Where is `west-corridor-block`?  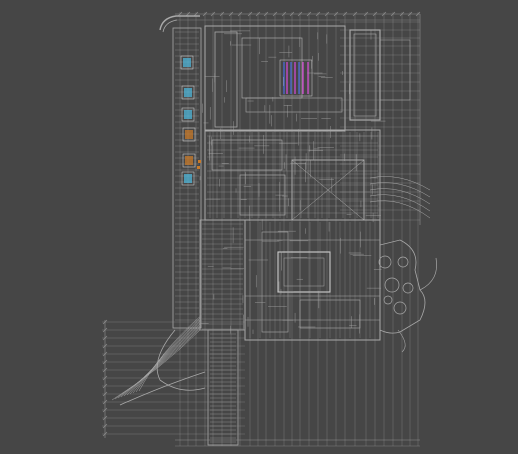 west-corridor-block is located at coordinates (222, 275).